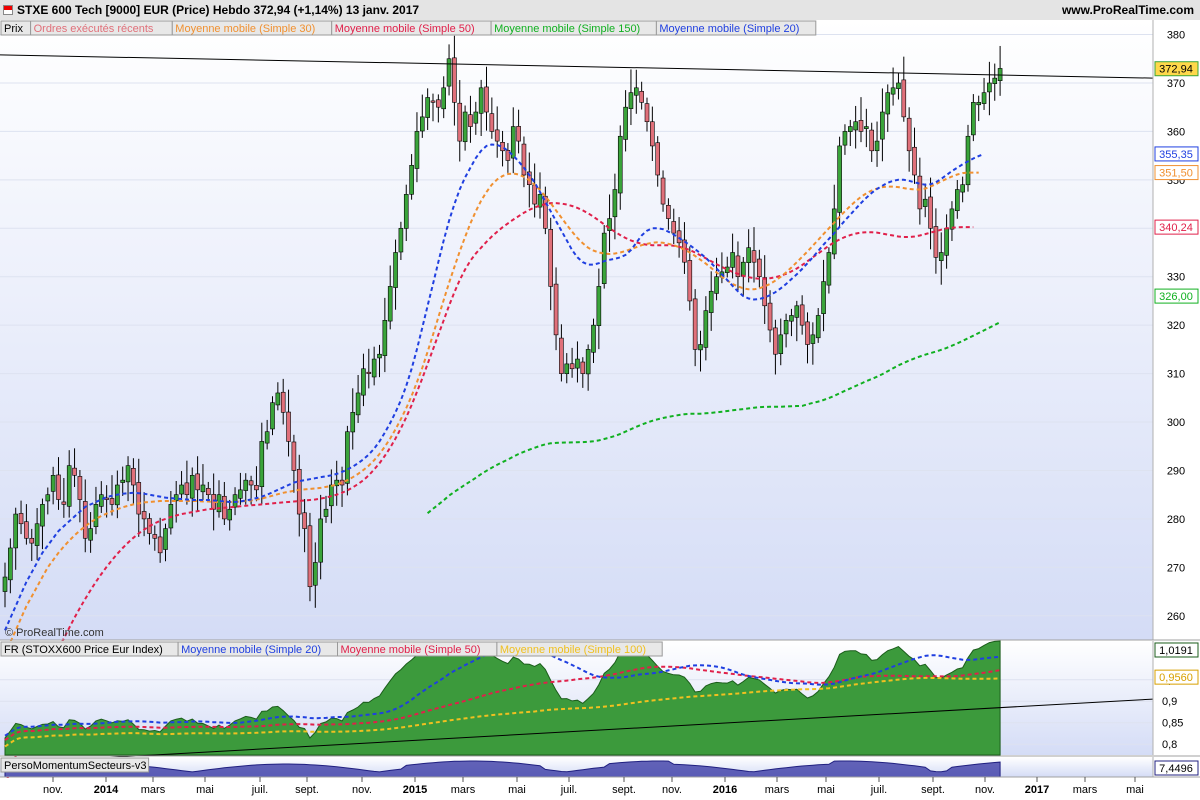  I want to click on price-value-tag: 351,50, so click(1176, 173).